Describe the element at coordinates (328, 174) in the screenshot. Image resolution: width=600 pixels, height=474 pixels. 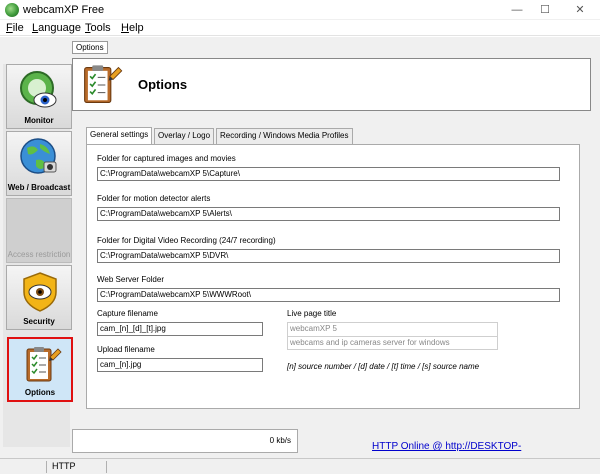
I see `capture-folder-input: C:\ProgramData\webcamXP 5\Capture\` at that location.